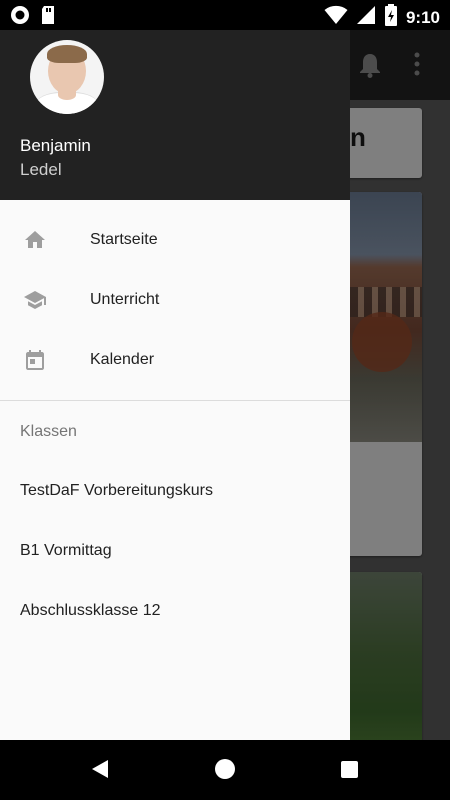  What do you see at coordinates (35, 240) in the screenshot?
I see `home-icon` at bounding box center [35, 240].